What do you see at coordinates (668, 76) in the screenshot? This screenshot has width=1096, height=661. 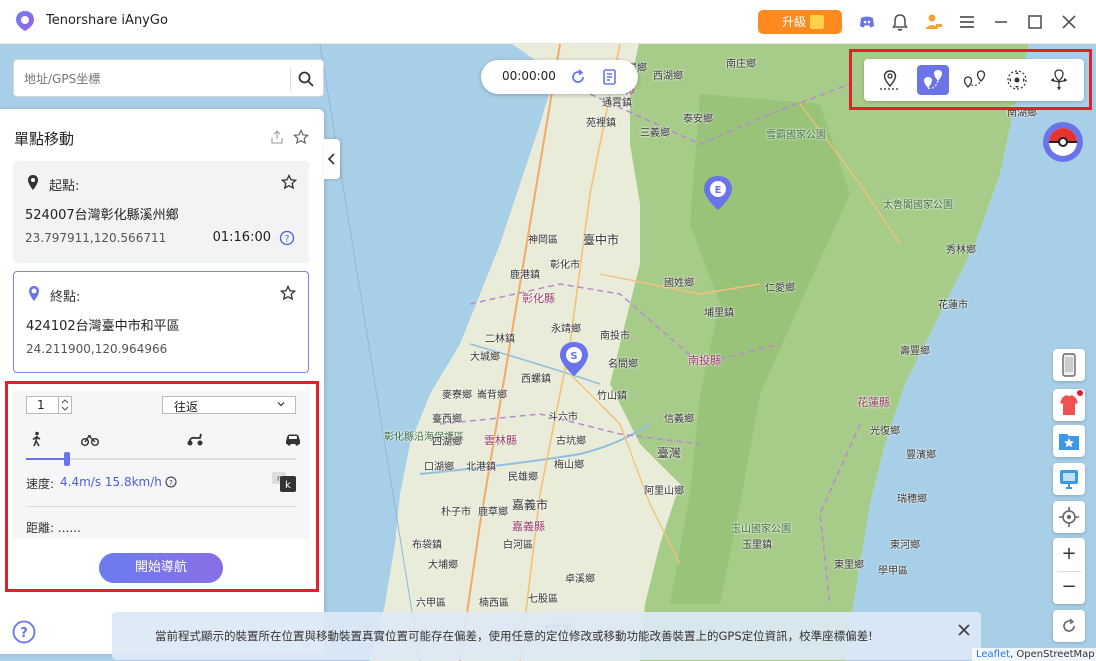 I see `place-label: 西湖鄉` at bounding box center [668, 76].